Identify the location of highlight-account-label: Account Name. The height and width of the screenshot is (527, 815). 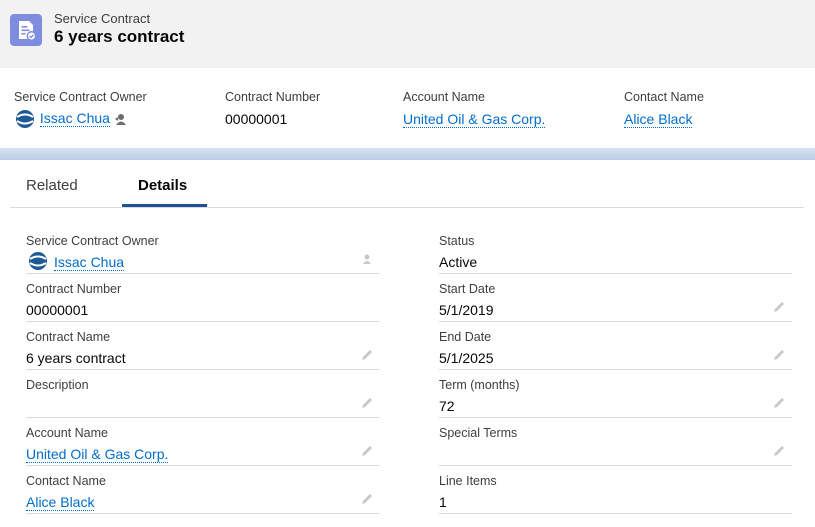
(444, 97).